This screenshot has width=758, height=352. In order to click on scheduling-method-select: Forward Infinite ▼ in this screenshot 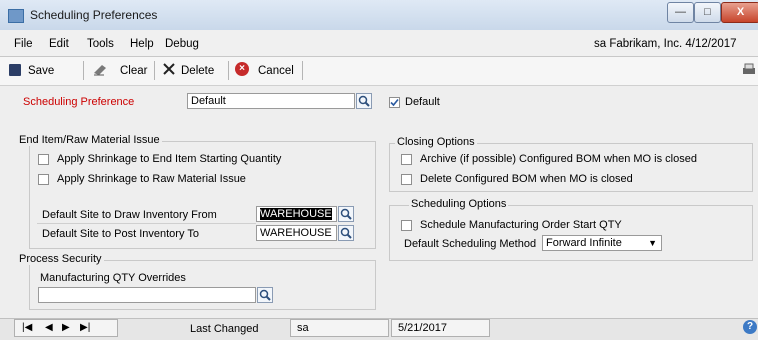, I will do `click(602, 243)`.